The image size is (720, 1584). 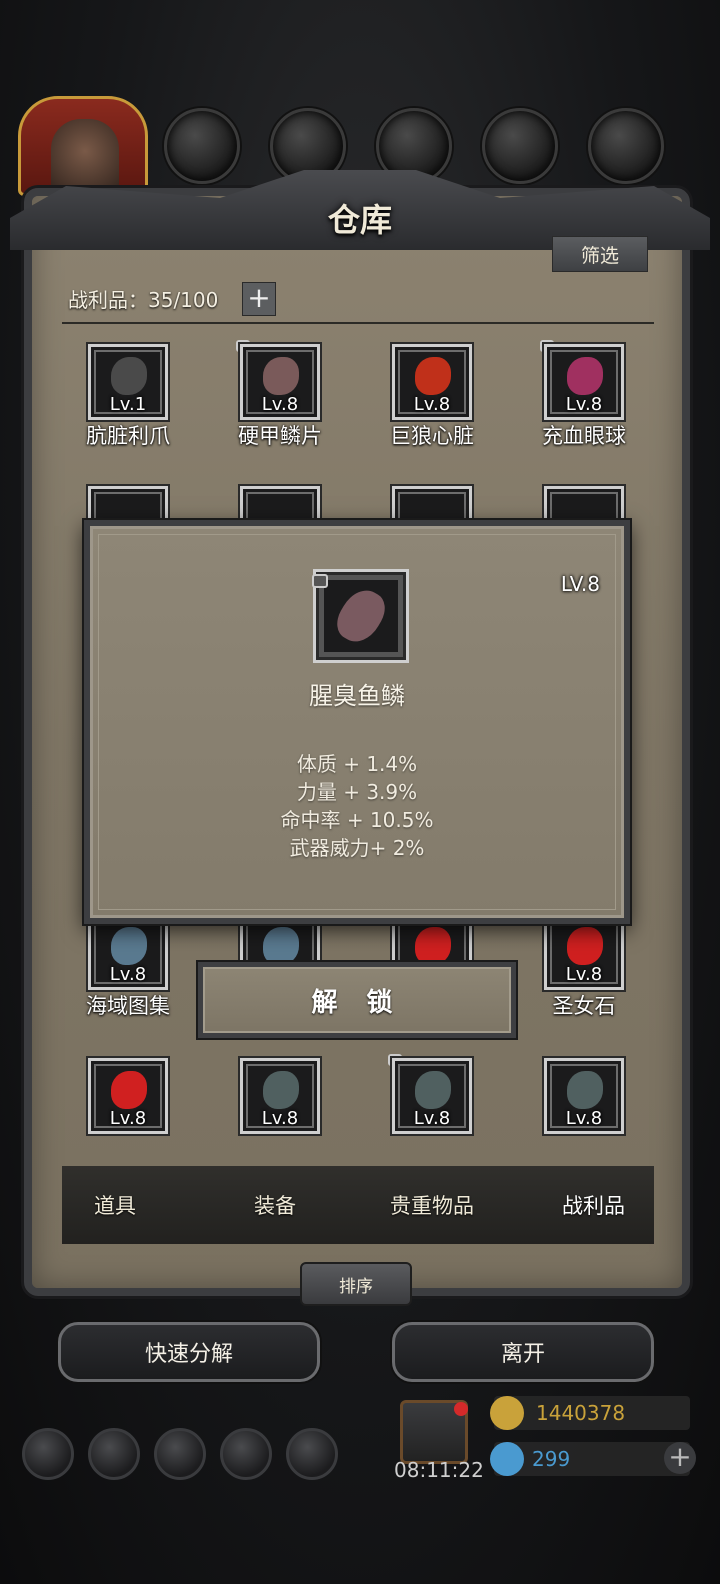 I want to click on mail-icon, so click(x=246, y=1454).